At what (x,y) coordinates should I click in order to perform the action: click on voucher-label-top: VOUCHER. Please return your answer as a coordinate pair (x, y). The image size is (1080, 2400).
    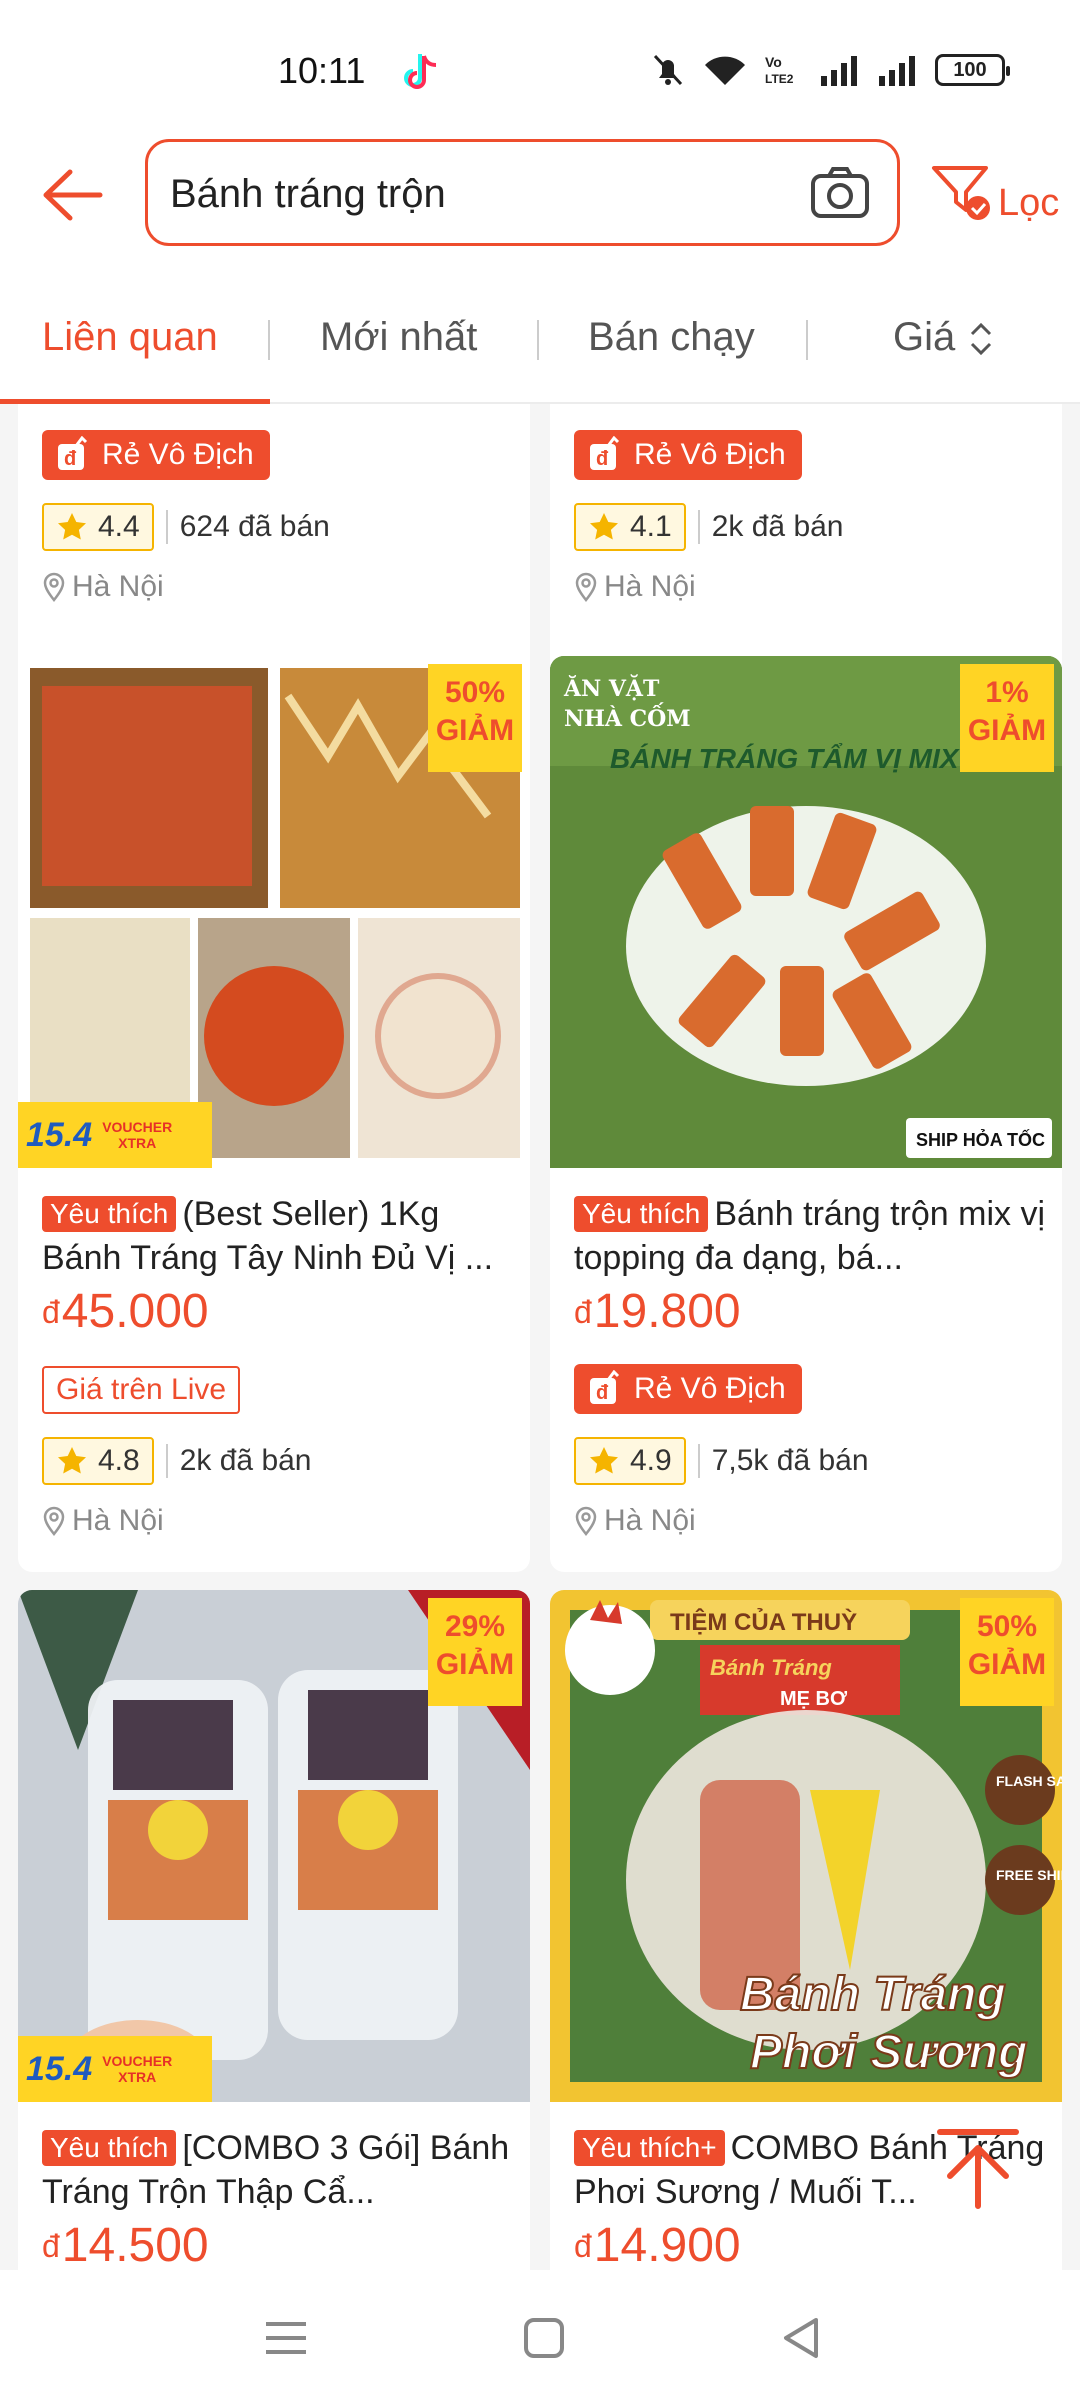
    Looking at the image, I should click on (137, 2061).